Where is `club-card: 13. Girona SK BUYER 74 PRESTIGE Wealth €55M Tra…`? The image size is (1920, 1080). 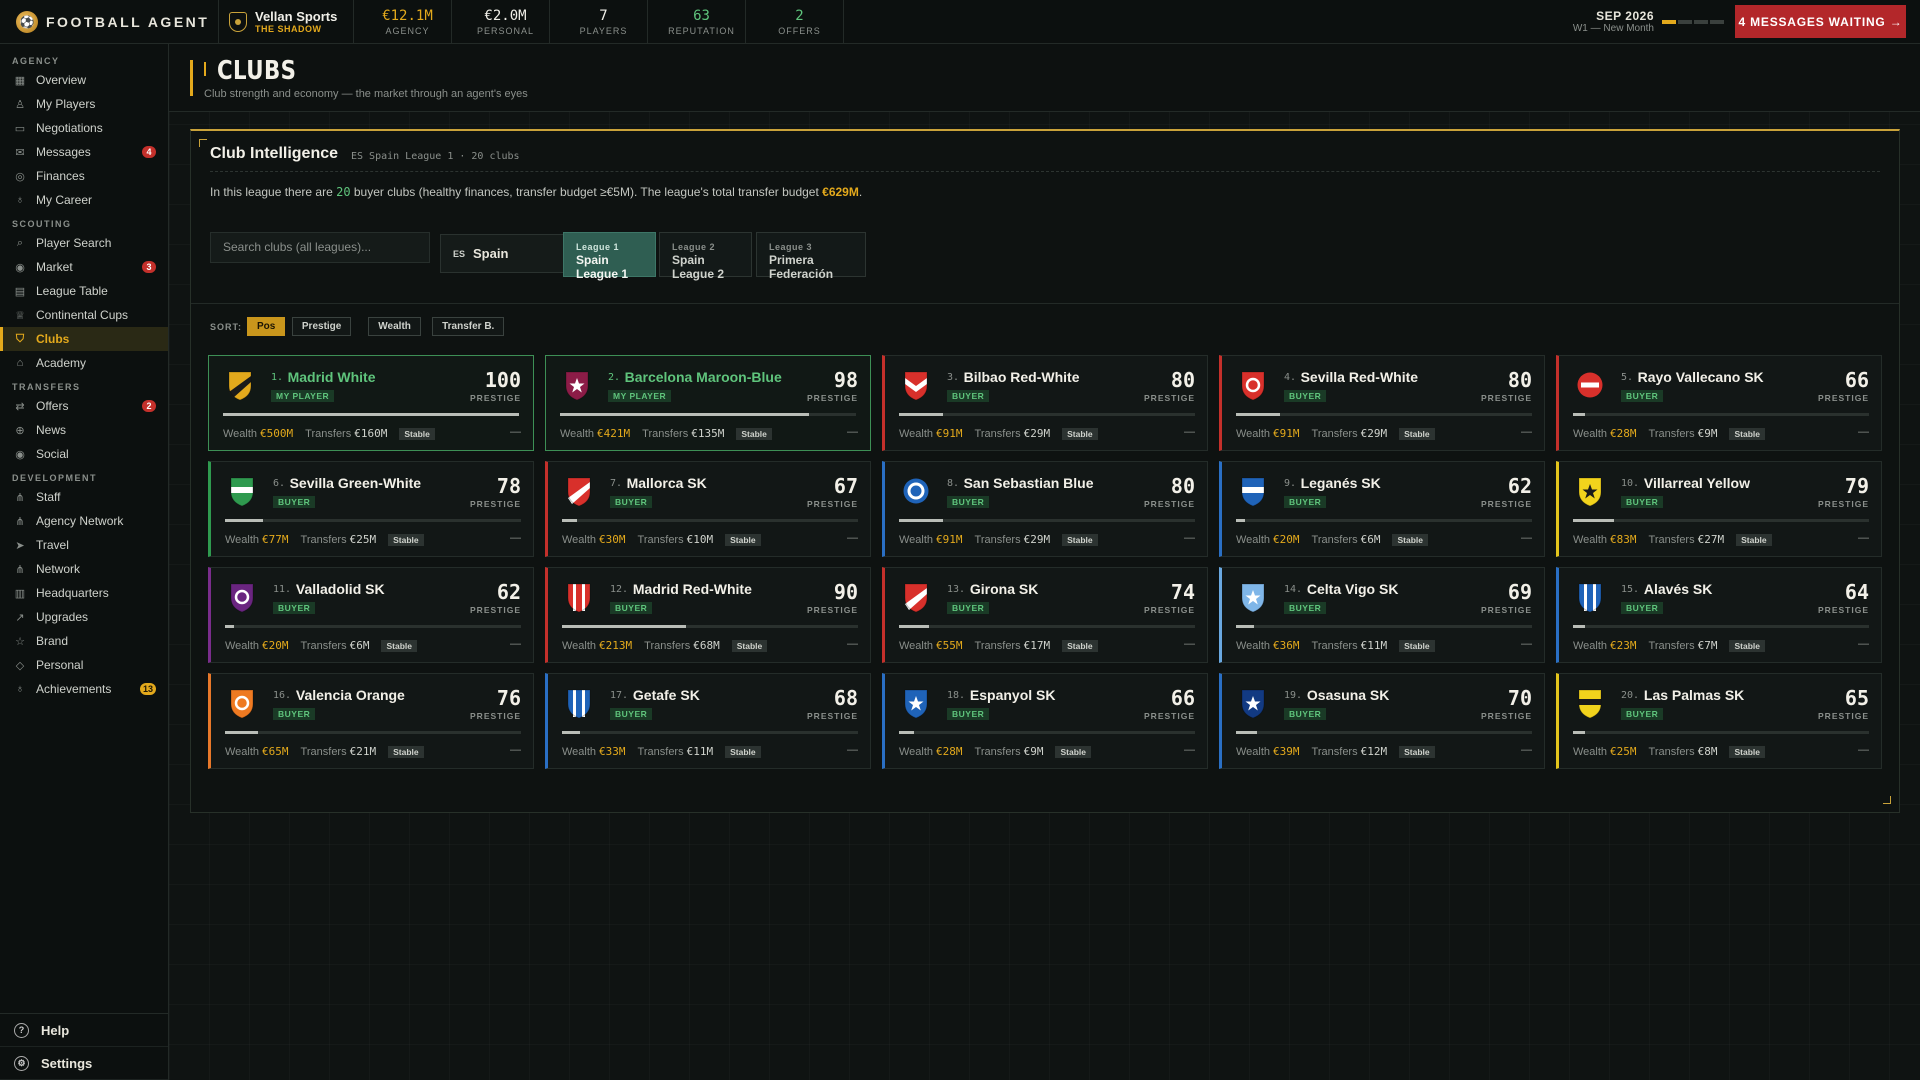
club-card: 13. Girona SK BUYER 74 PRESTIGE Wealth €55M Tra… is located at coordinates (1045, 615).